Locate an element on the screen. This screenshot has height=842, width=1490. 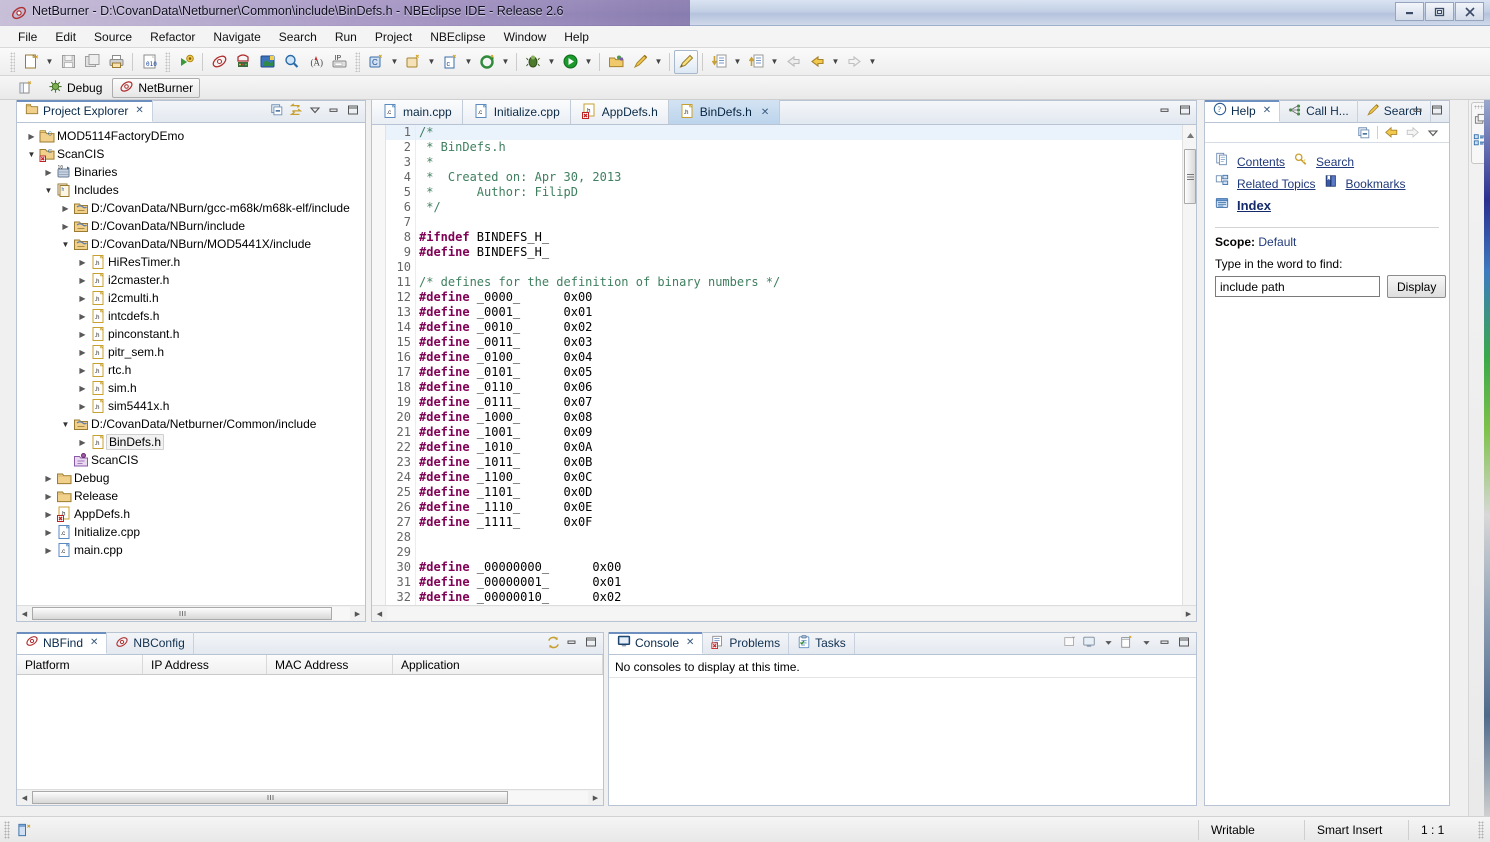
new-console-icon is located at coordinates (1127, 642).